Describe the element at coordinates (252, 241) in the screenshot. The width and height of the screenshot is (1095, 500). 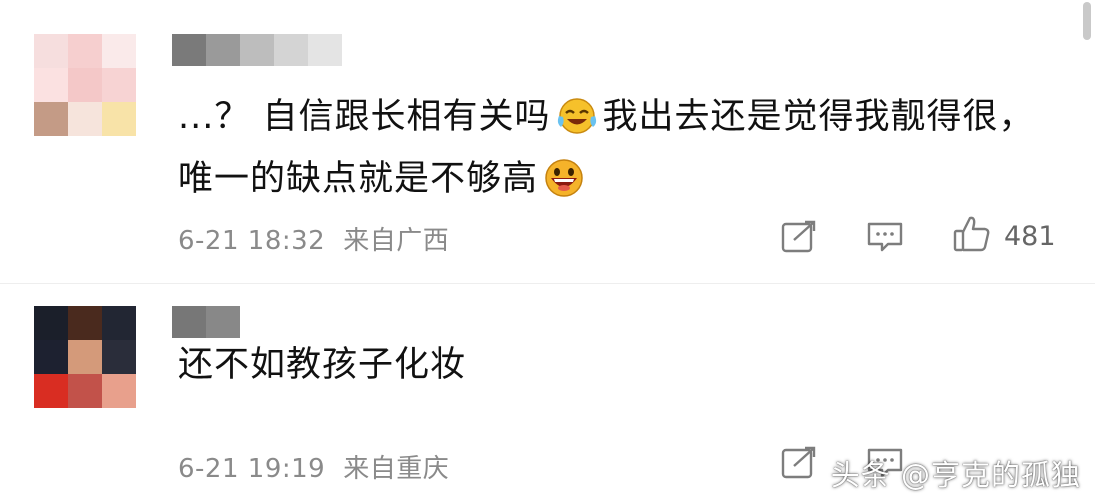
I see `comment-date: 6-21 18:32` at that location.